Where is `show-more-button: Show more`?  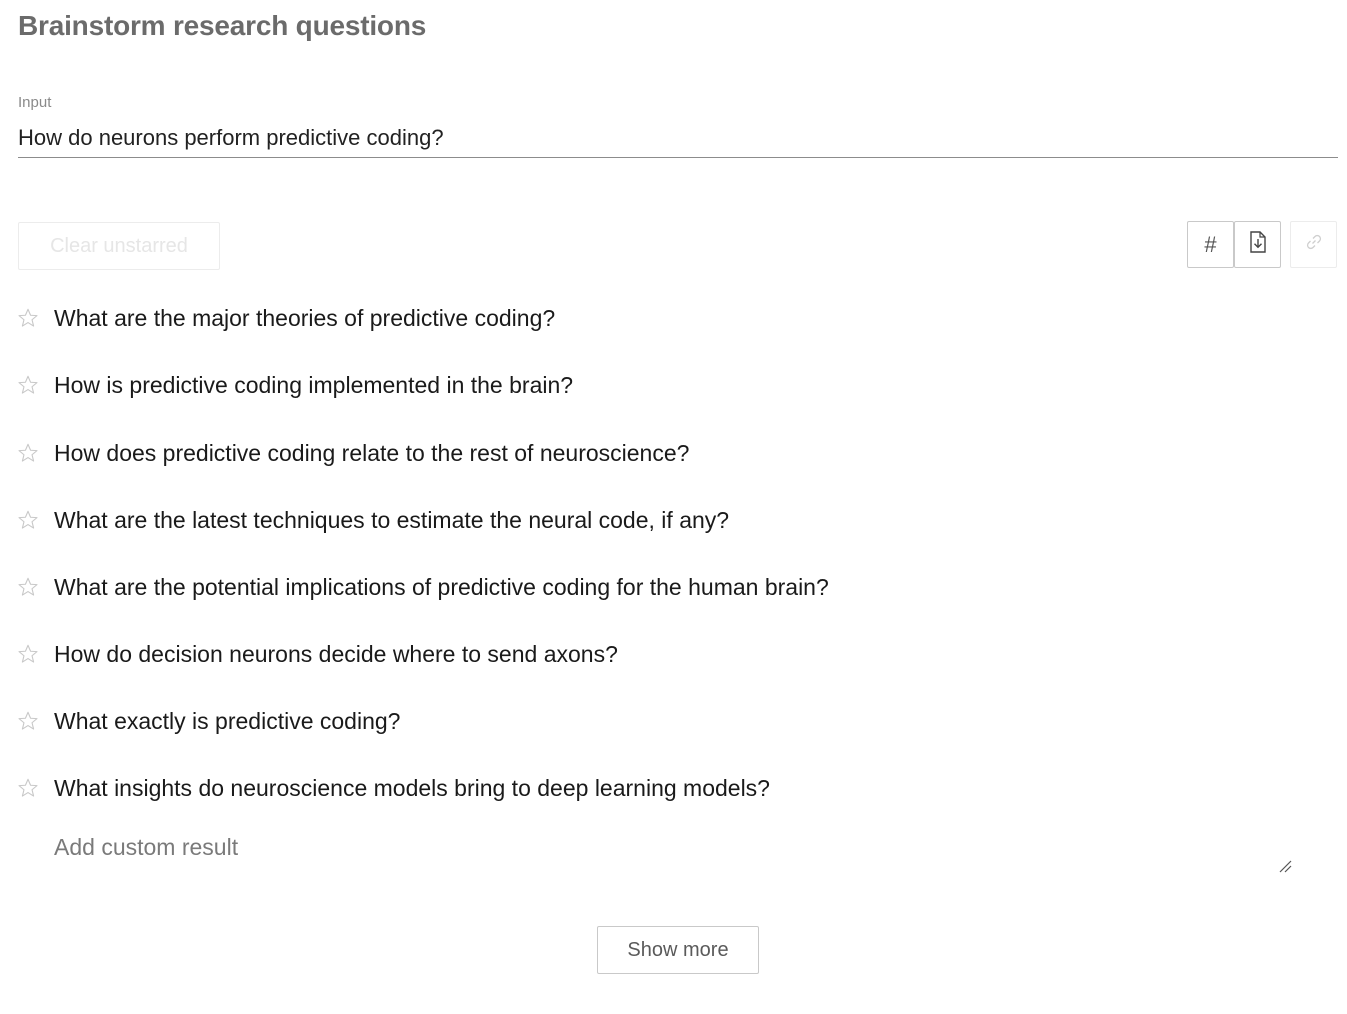 show-more-button: Show more is located at coordinates (678, 950).